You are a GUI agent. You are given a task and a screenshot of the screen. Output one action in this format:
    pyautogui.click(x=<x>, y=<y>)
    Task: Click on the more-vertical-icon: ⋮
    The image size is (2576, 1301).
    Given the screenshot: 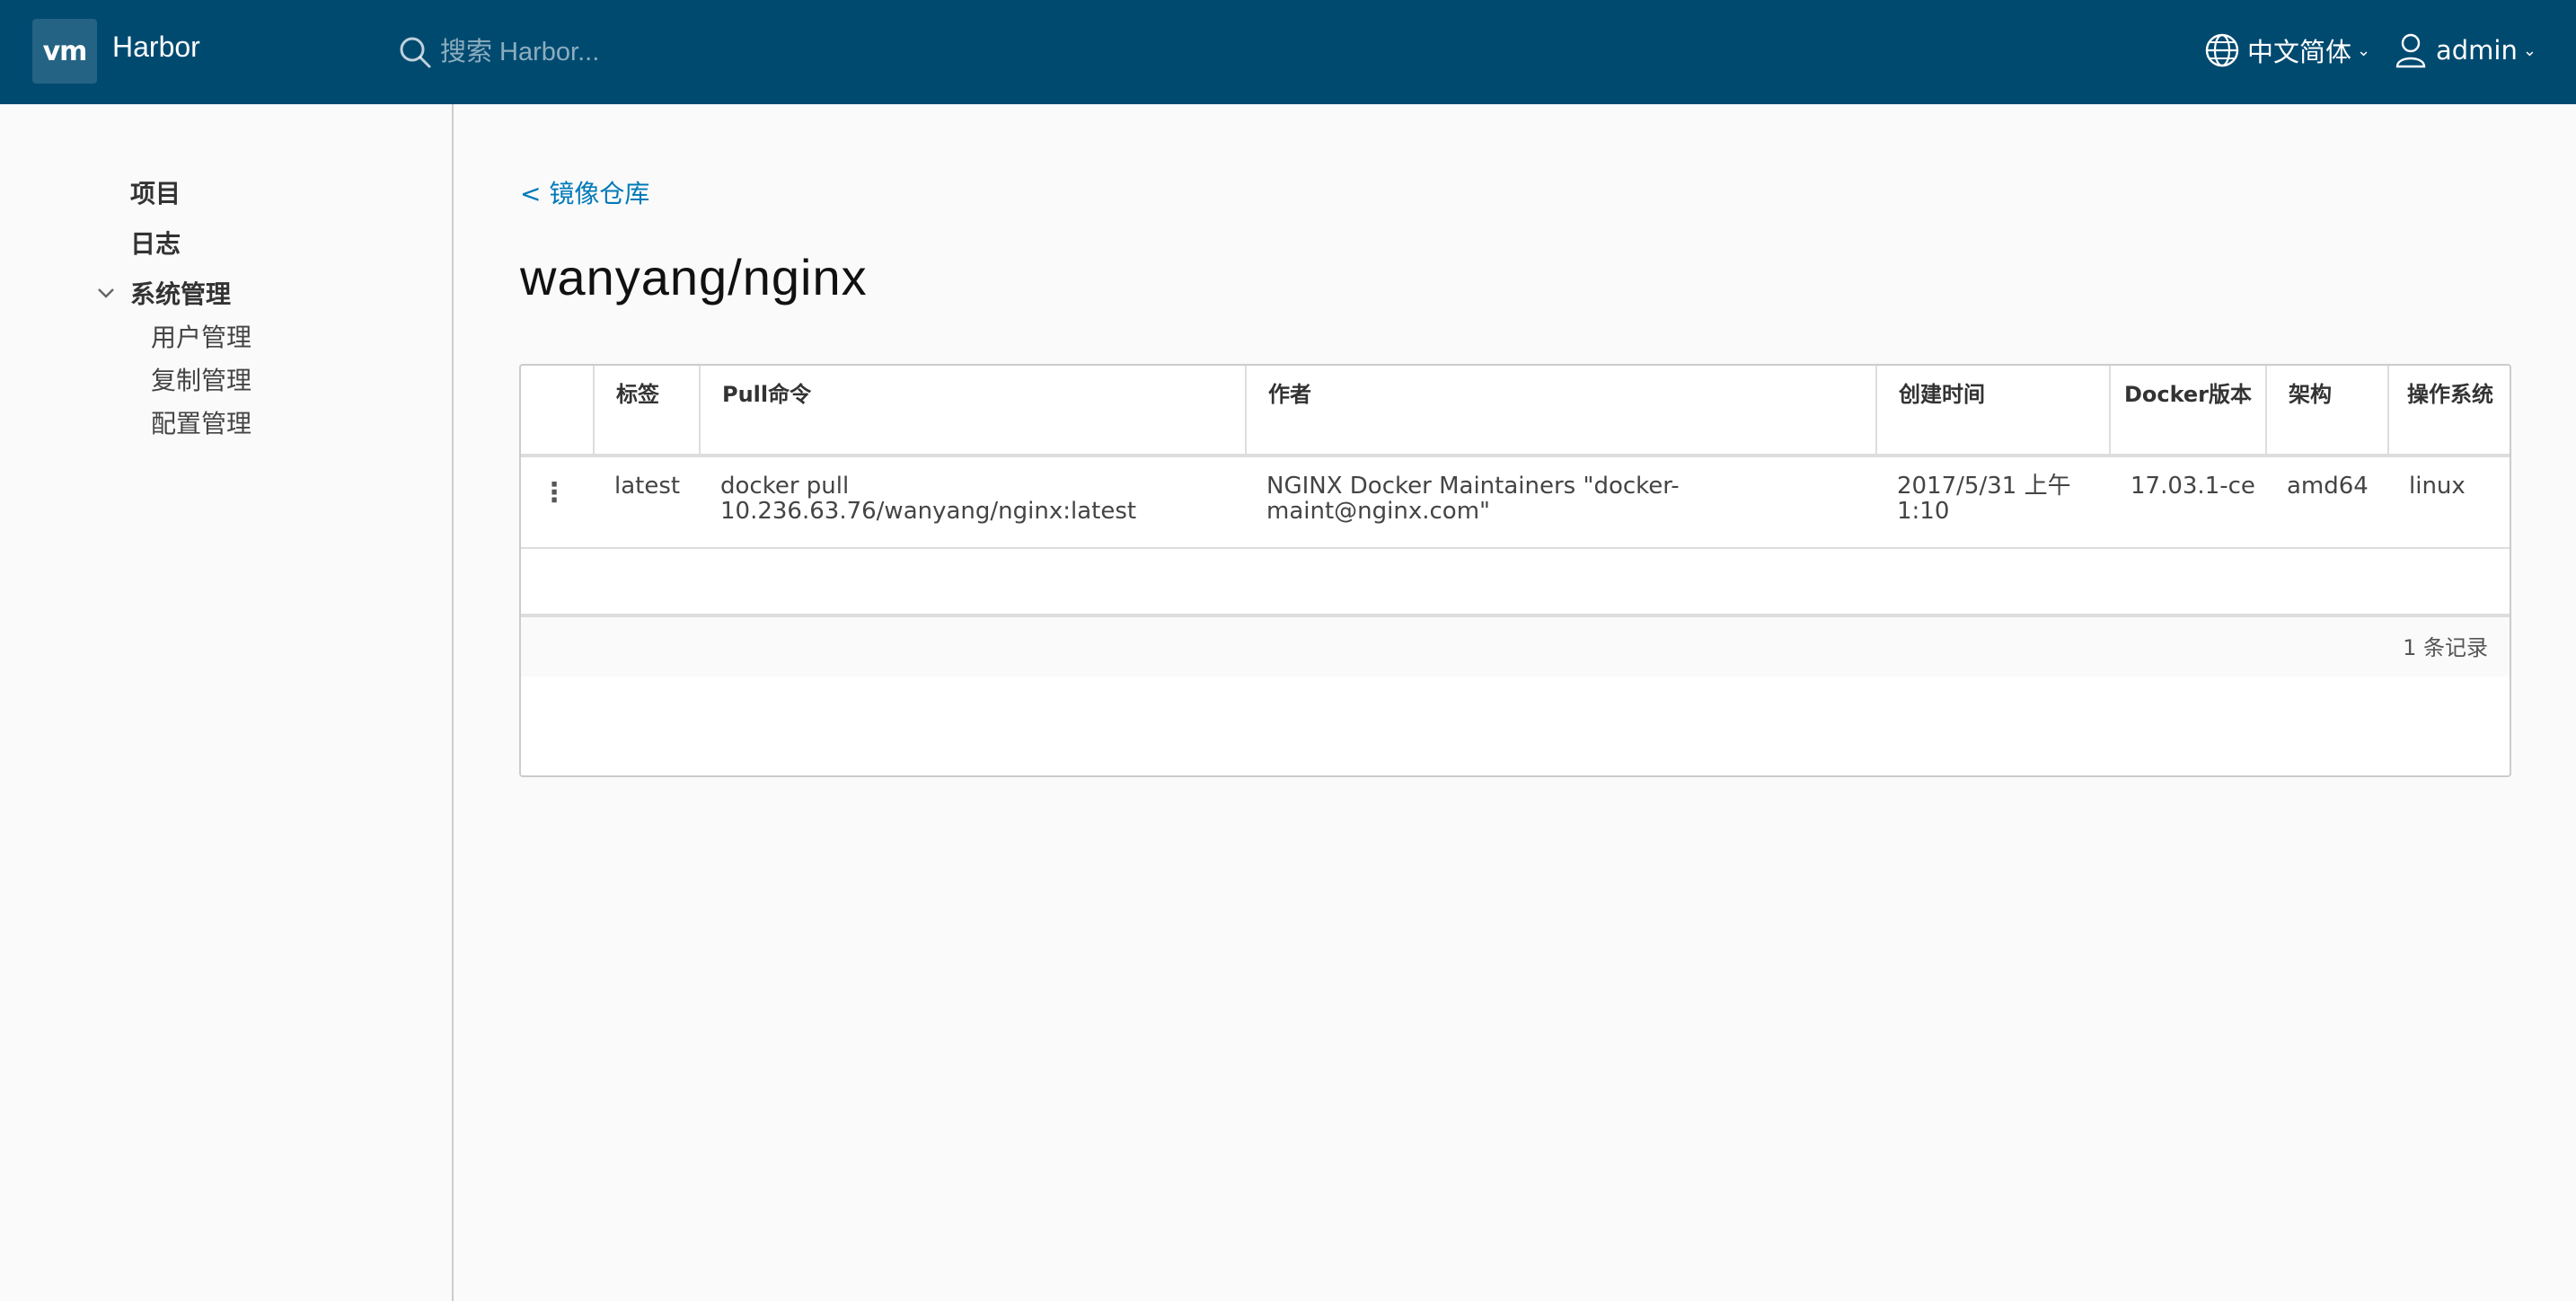 What is the action you would take?
    pyautogui.click(x=554, y=495)
    